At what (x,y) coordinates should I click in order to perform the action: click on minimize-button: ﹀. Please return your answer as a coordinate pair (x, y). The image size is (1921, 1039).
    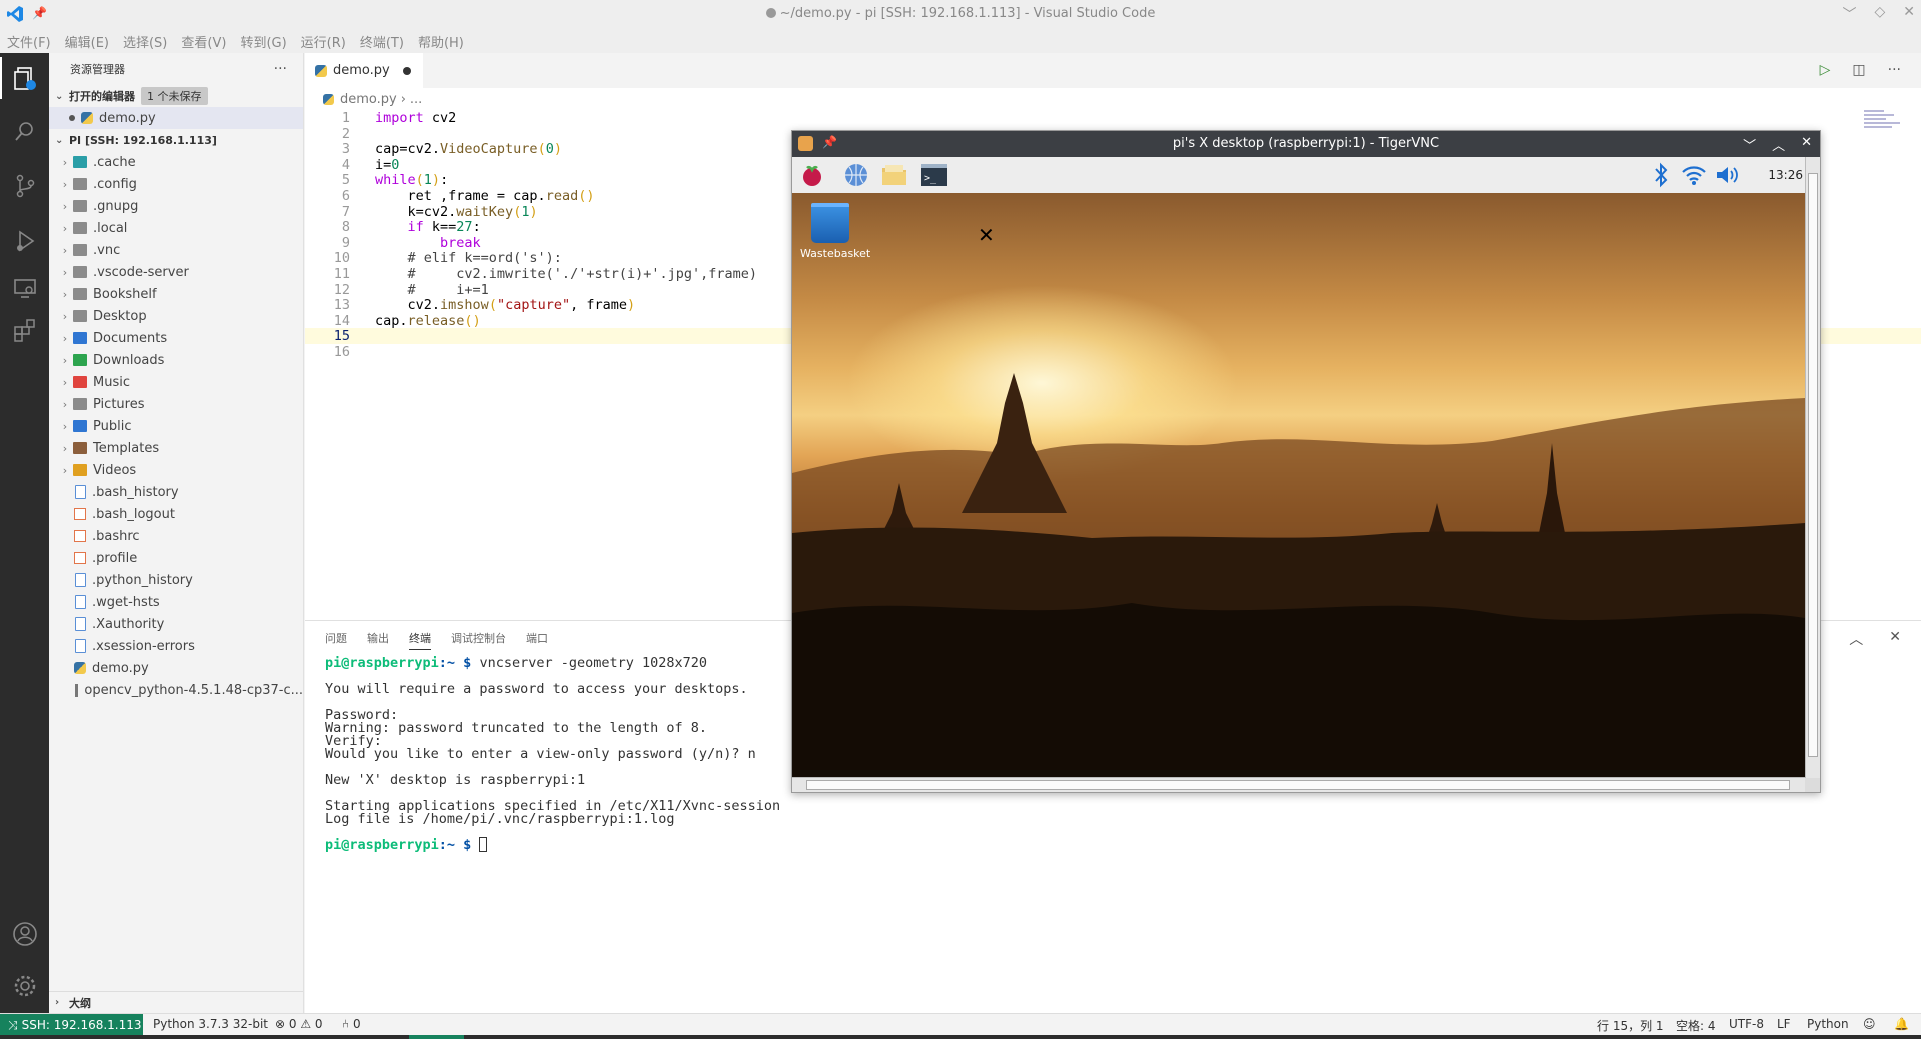
    Looking at the image, I should click on (1849, 14).